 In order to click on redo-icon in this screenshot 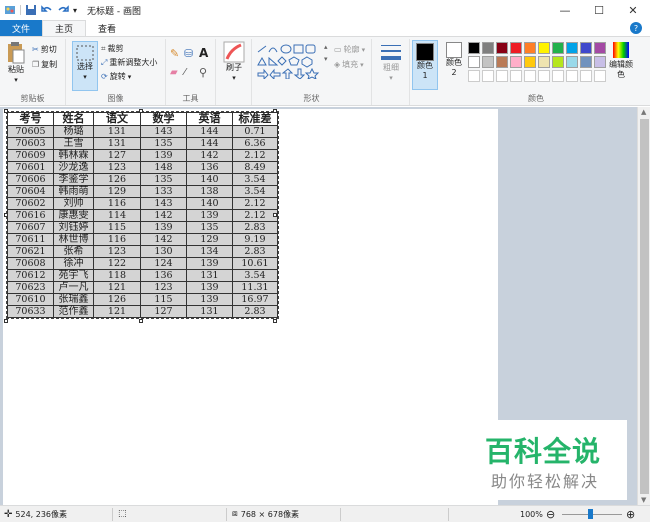, I will do `click(63, 10)`.